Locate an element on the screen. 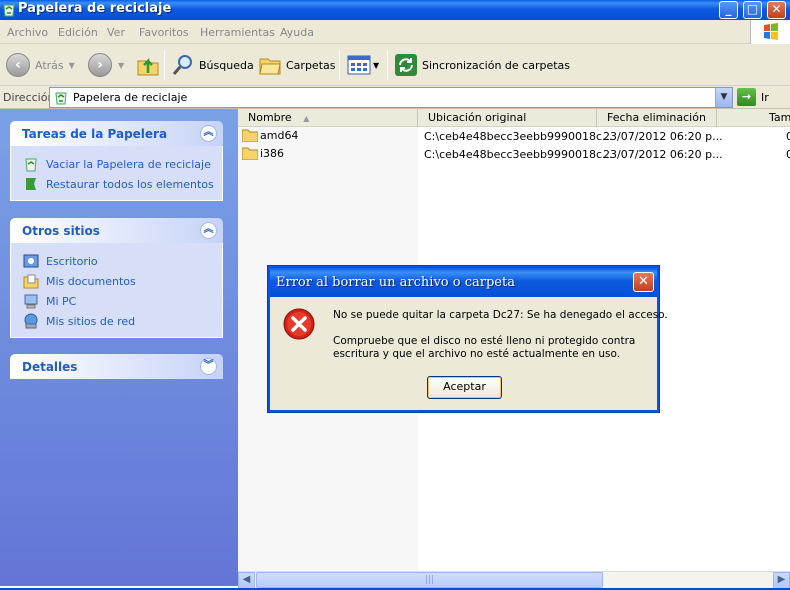 This screenshot has height=590, width=790. go-label: Ir is located at coordinates (765, 97).